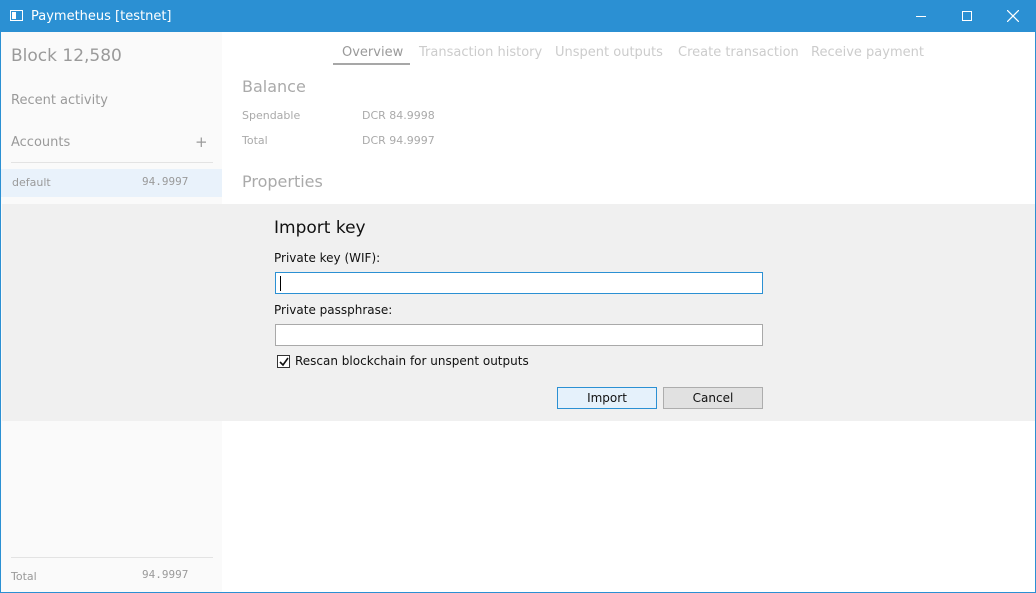 This screenshot has height=593, width=1036. Describe the element at coordinates (371, 64) in the screenshot. I see `active-tab-indicator` at that location.